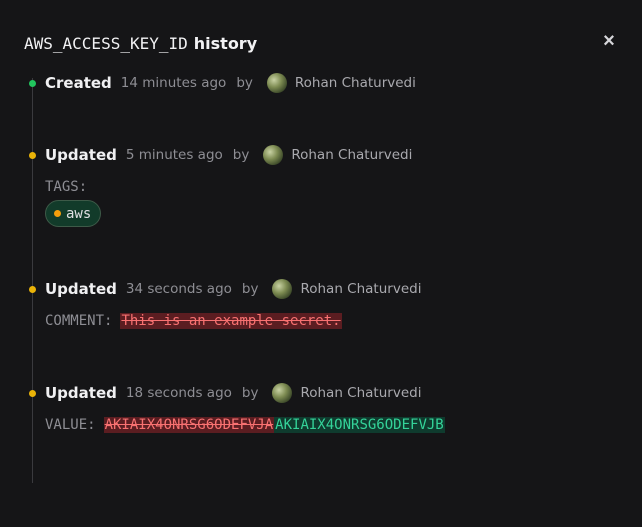  I want to click on entry-time: 18 seconds ago, so click(178, 393).